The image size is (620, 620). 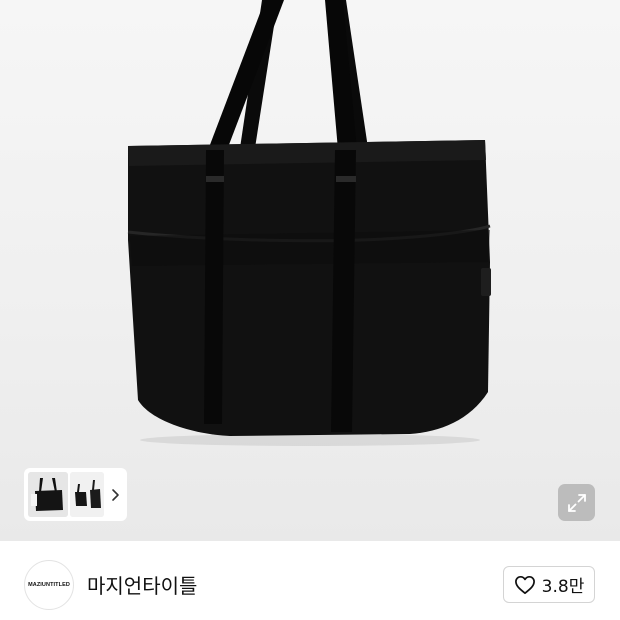 I want to click on shop-name: 마지언타이틀, so click(x=142, y=584).